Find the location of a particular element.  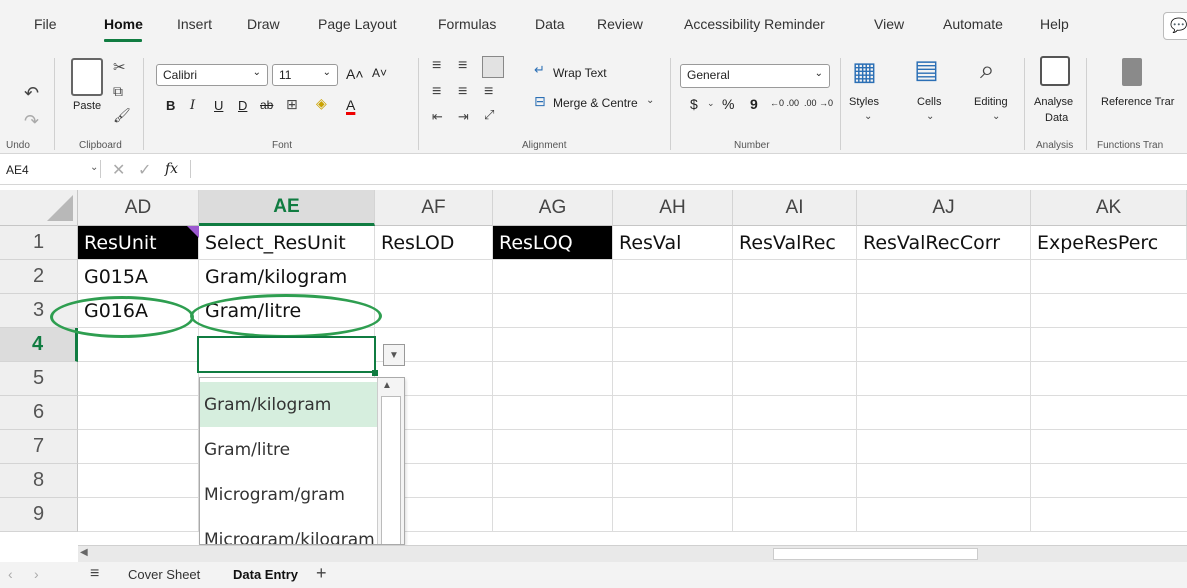

tab-data: Data is located at coordinates (550, 24).